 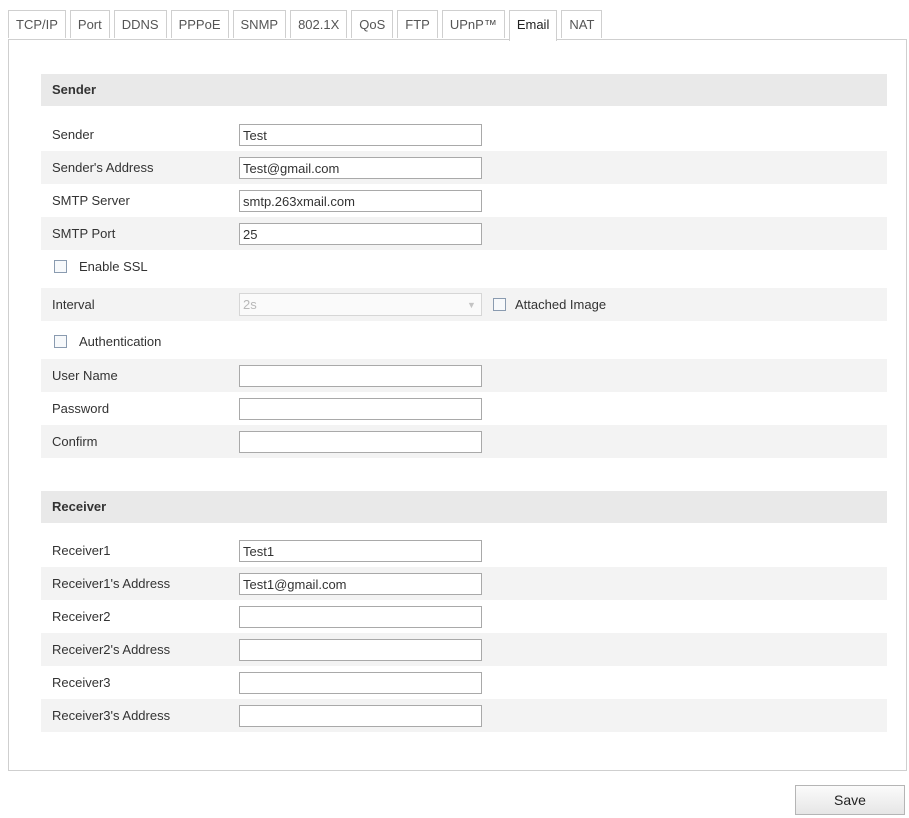 I want to click on receiver3-label: Receiver3, so click(x=81, y=682).